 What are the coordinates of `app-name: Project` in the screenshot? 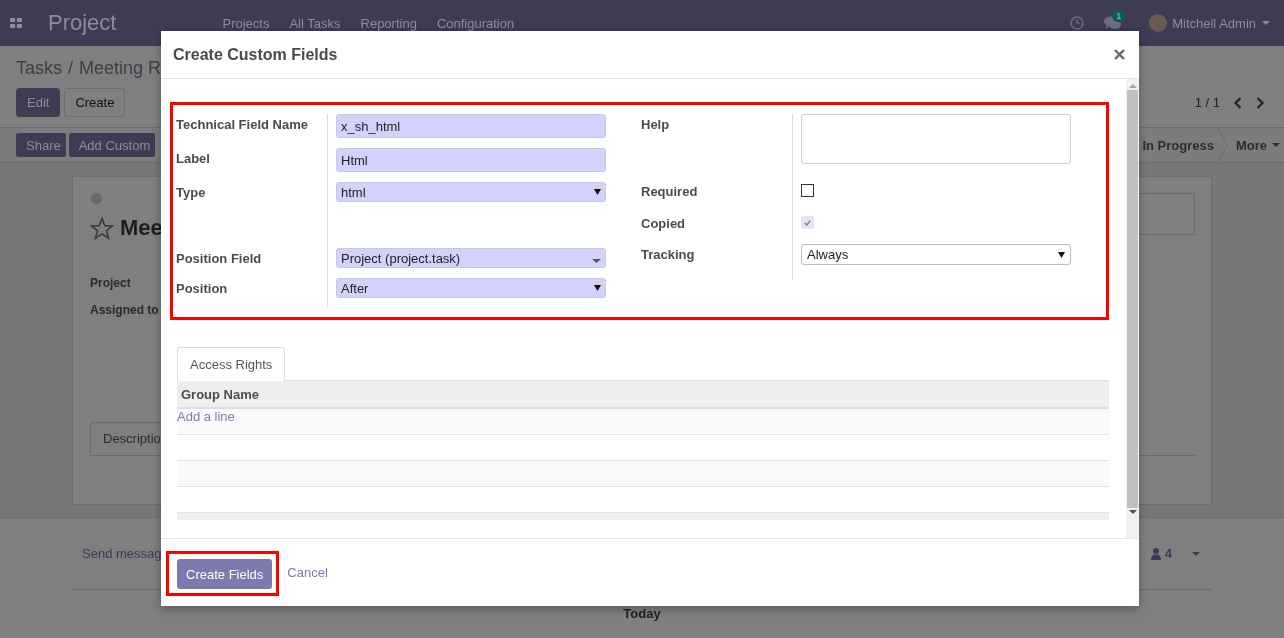 It's located at (82, 23).